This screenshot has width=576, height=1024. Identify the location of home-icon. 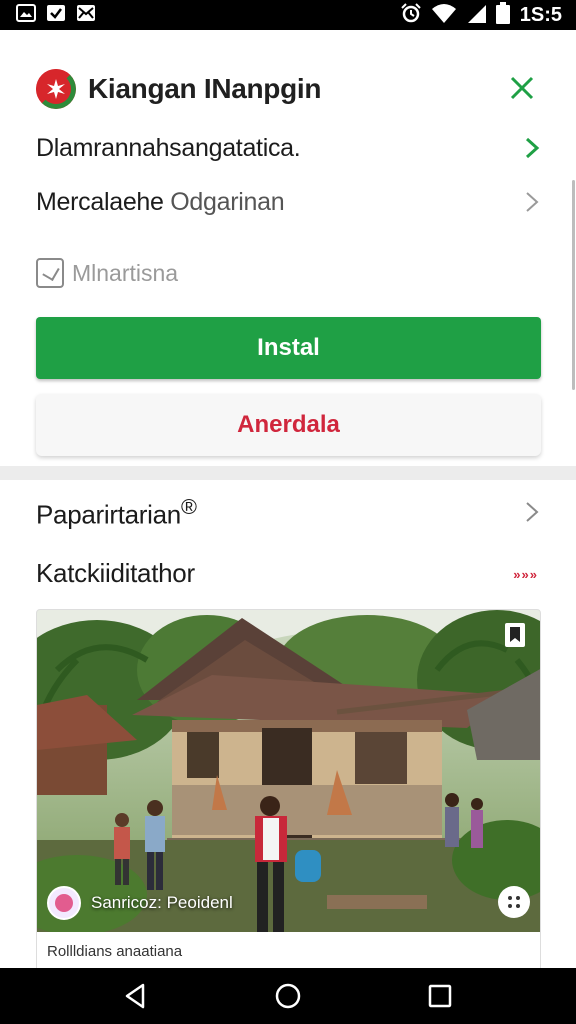
(288, 996).